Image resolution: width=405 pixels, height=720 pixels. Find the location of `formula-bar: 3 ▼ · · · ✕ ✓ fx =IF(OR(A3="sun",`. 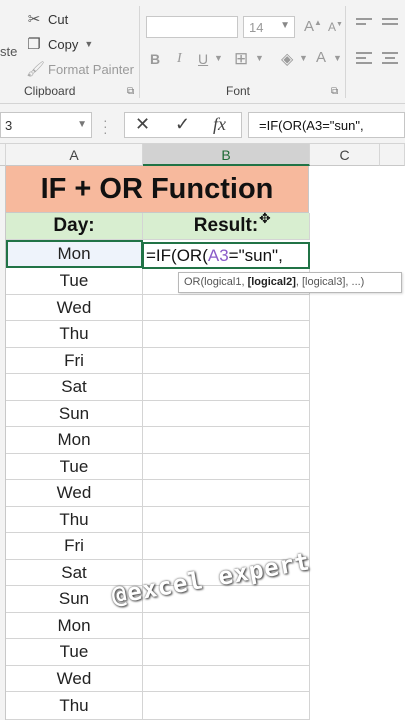

formula-bar: 3 ▼ · · · ✕ ✓ fx =IF(OR(A3="sun", is located at coordinates (202, 124).